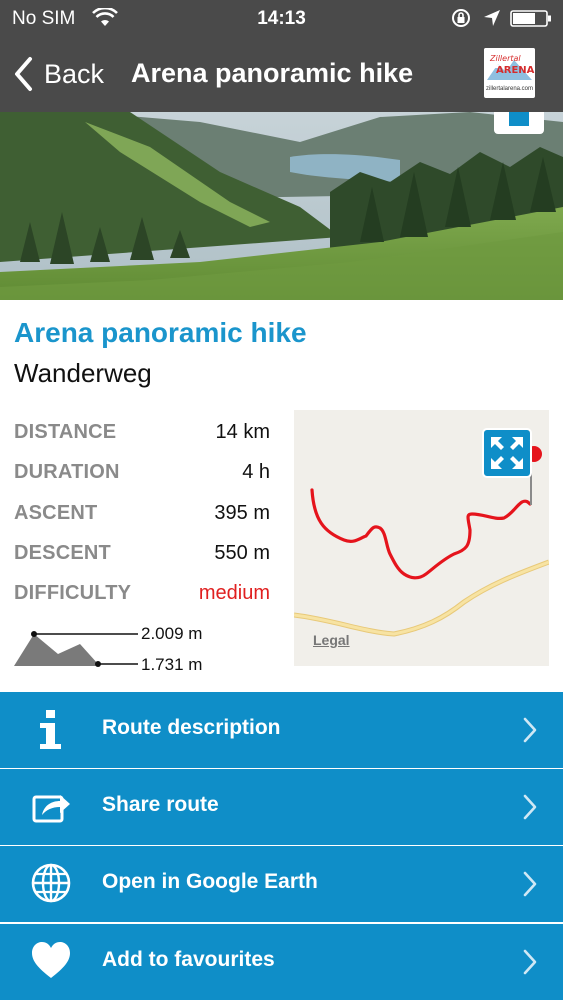 The height and width of the screenshot is (1000, 563). I want to click on stat-row-difficulty: DIFFICULTY medium, so click(142, 593).